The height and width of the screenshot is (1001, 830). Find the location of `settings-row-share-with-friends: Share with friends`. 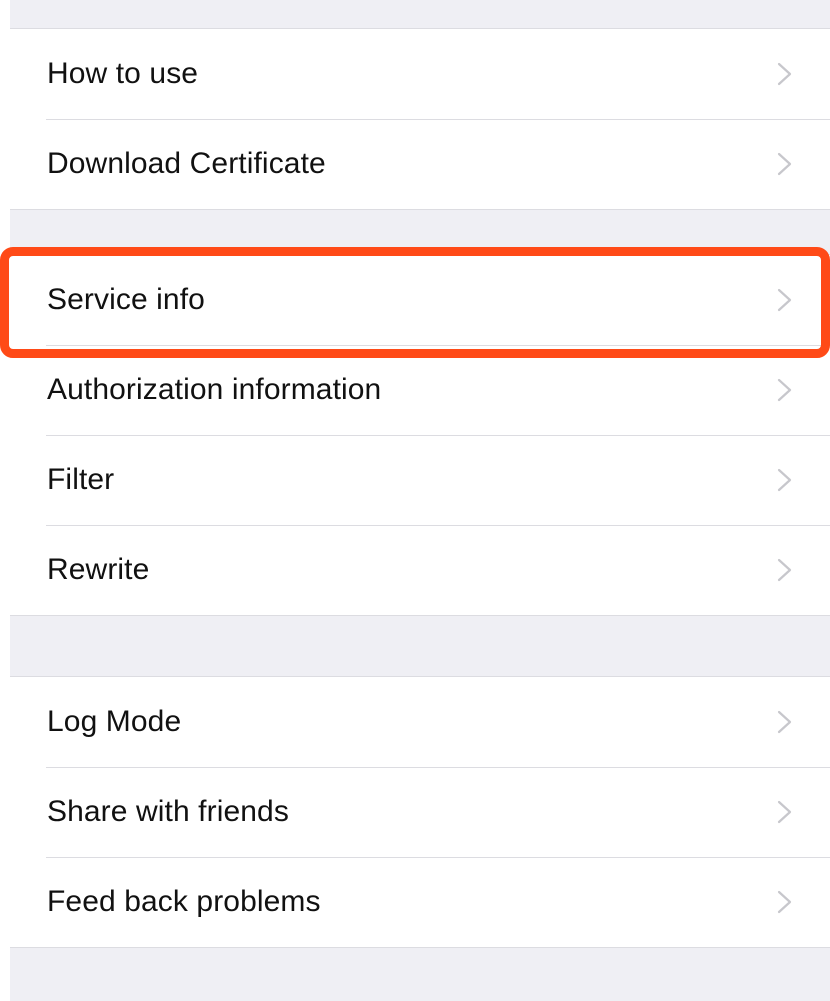

settings-row-share-with-friends: Share with friends is located at coordinates (420, 812).